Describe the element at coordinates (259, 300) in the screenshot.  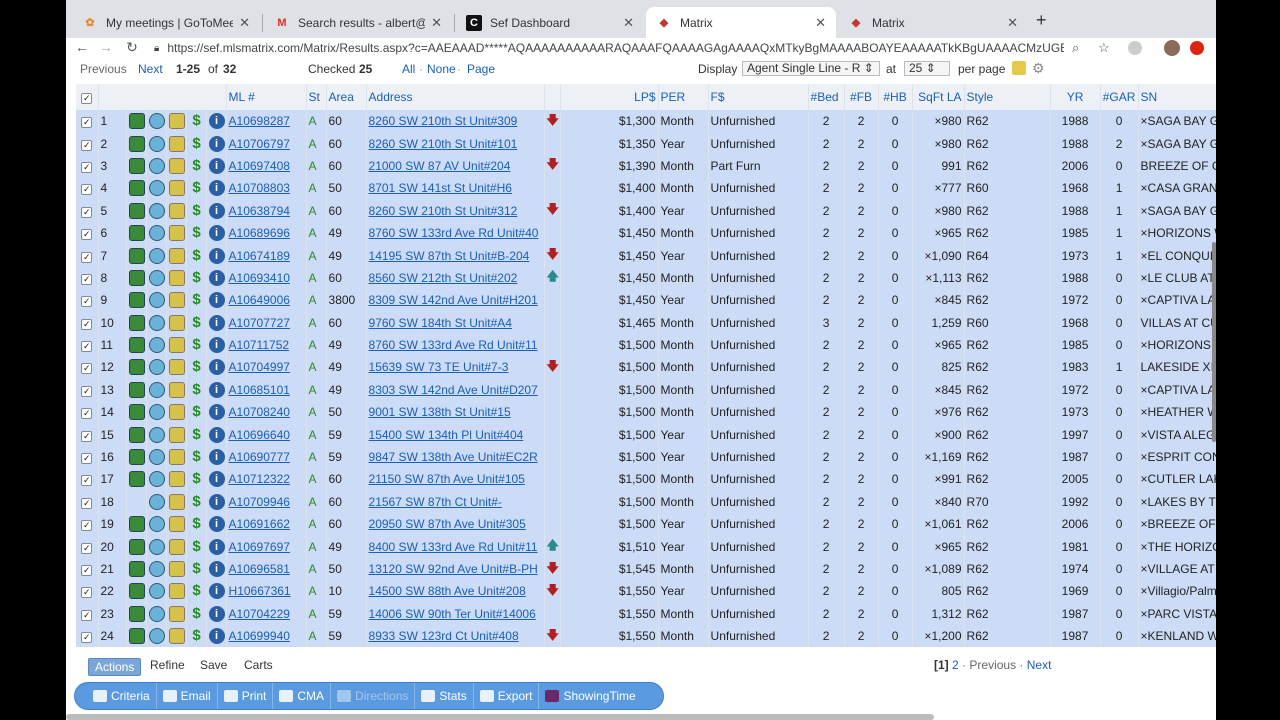
I see `mls-number-link: A10649006` at that location.